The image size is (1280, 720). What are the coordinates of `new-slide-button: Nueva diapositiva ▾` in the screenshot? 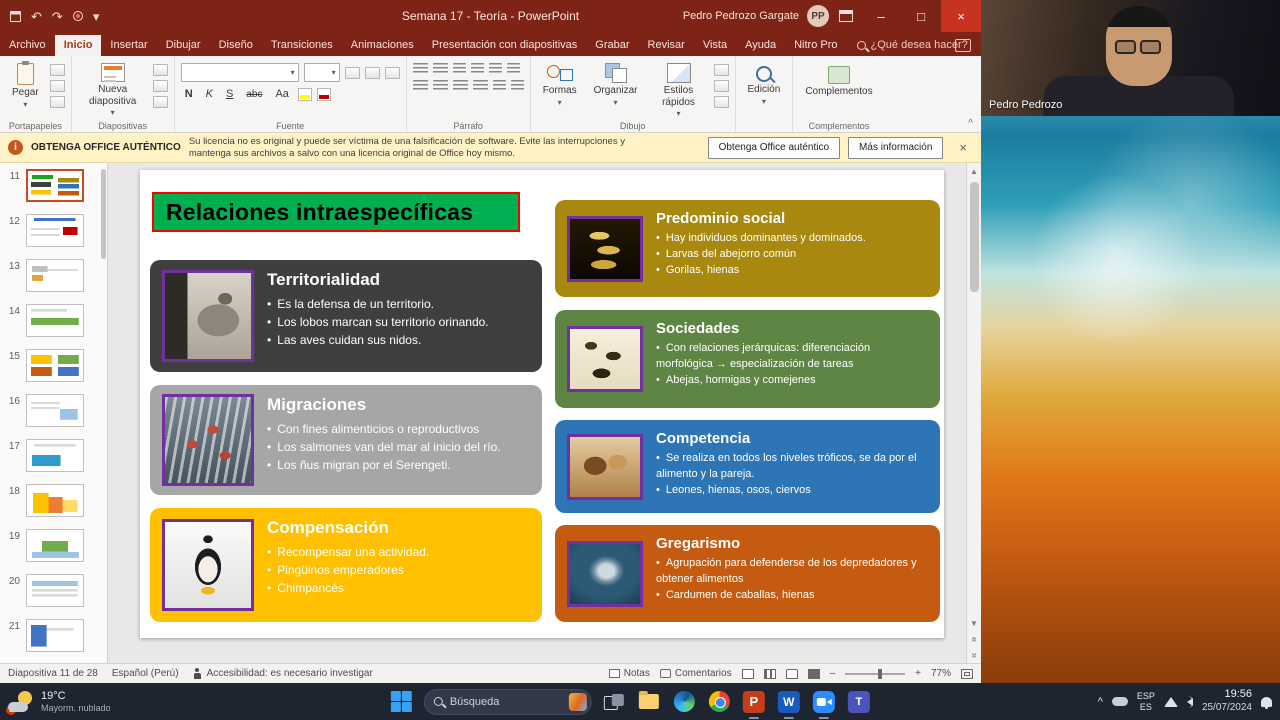 It's located at (113, 90).